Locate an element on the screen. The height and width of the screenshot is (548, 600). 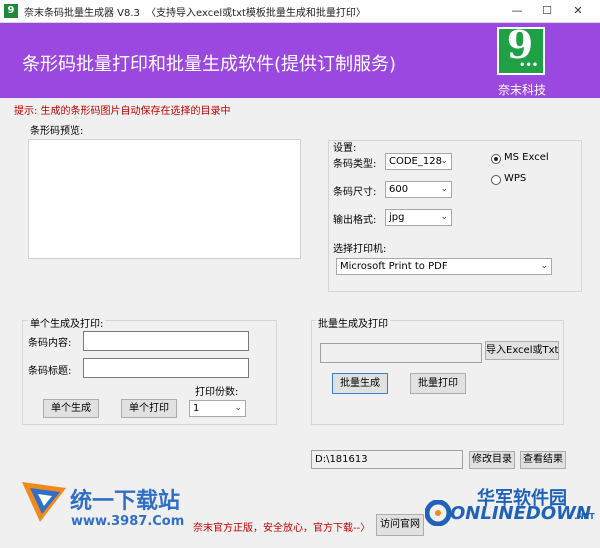
maximize-button: ☐ is located at coordinates (547, 11).